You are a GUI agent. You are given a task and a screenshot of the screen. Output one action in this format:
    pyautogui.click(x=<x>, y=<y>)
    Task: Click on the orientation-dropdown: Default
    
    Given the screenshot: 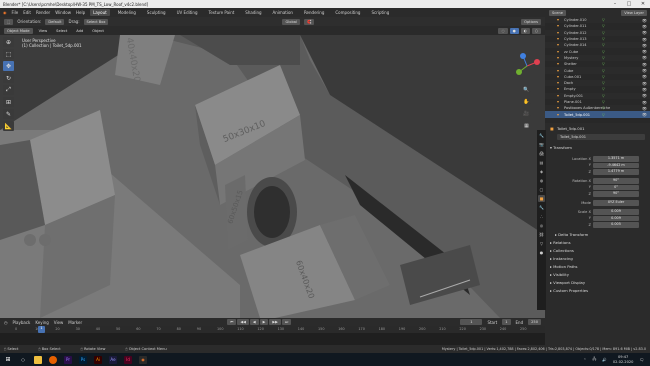 What is the action you would take?
    pyautogui.click(x=55, y=21)
    